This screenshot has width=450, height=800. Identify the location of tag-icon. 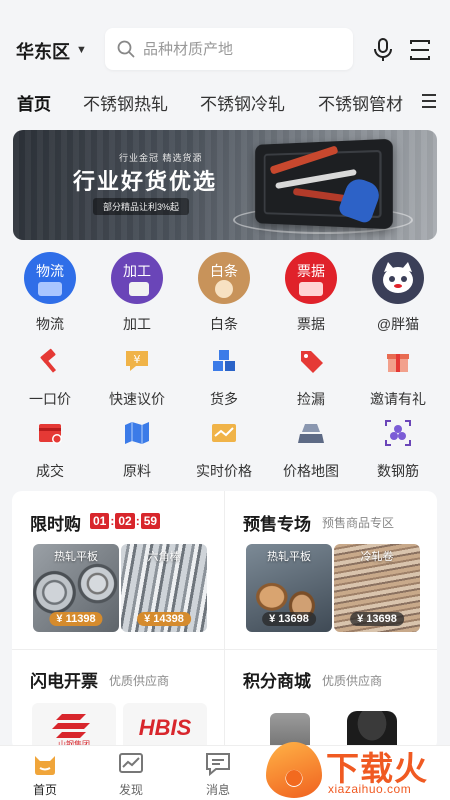
(312, 362).